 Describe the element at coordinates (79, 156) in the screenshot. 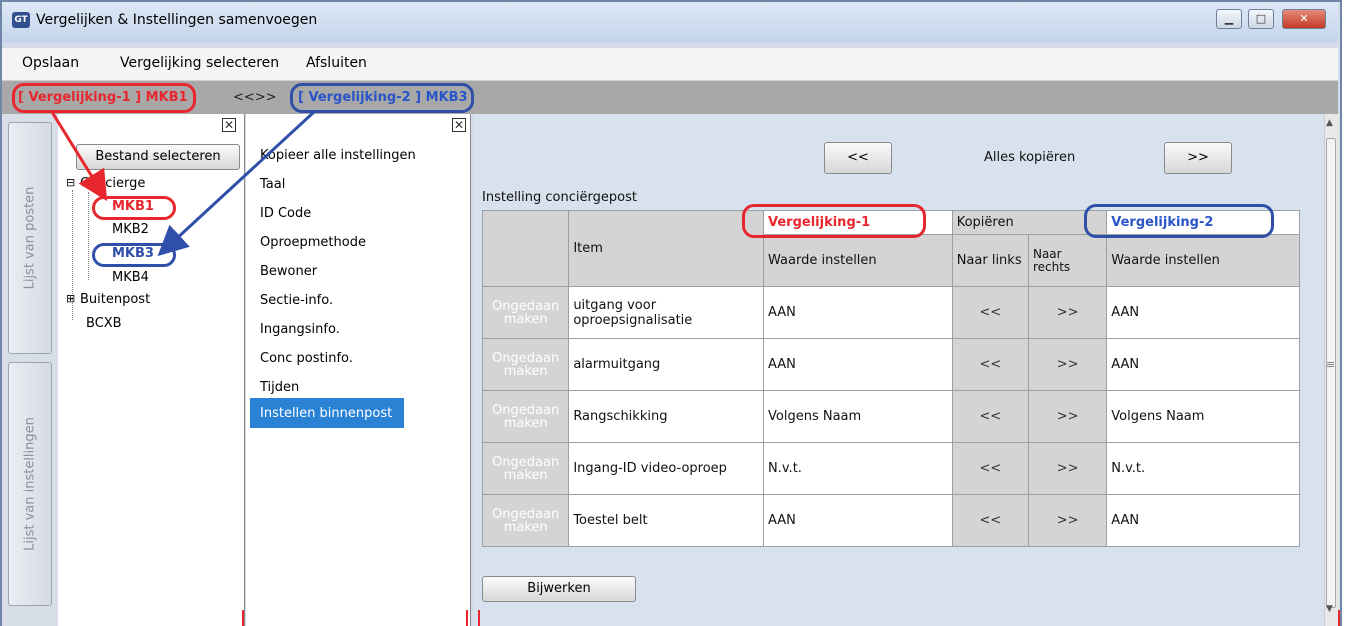

I see `arrow-v1` at that location.